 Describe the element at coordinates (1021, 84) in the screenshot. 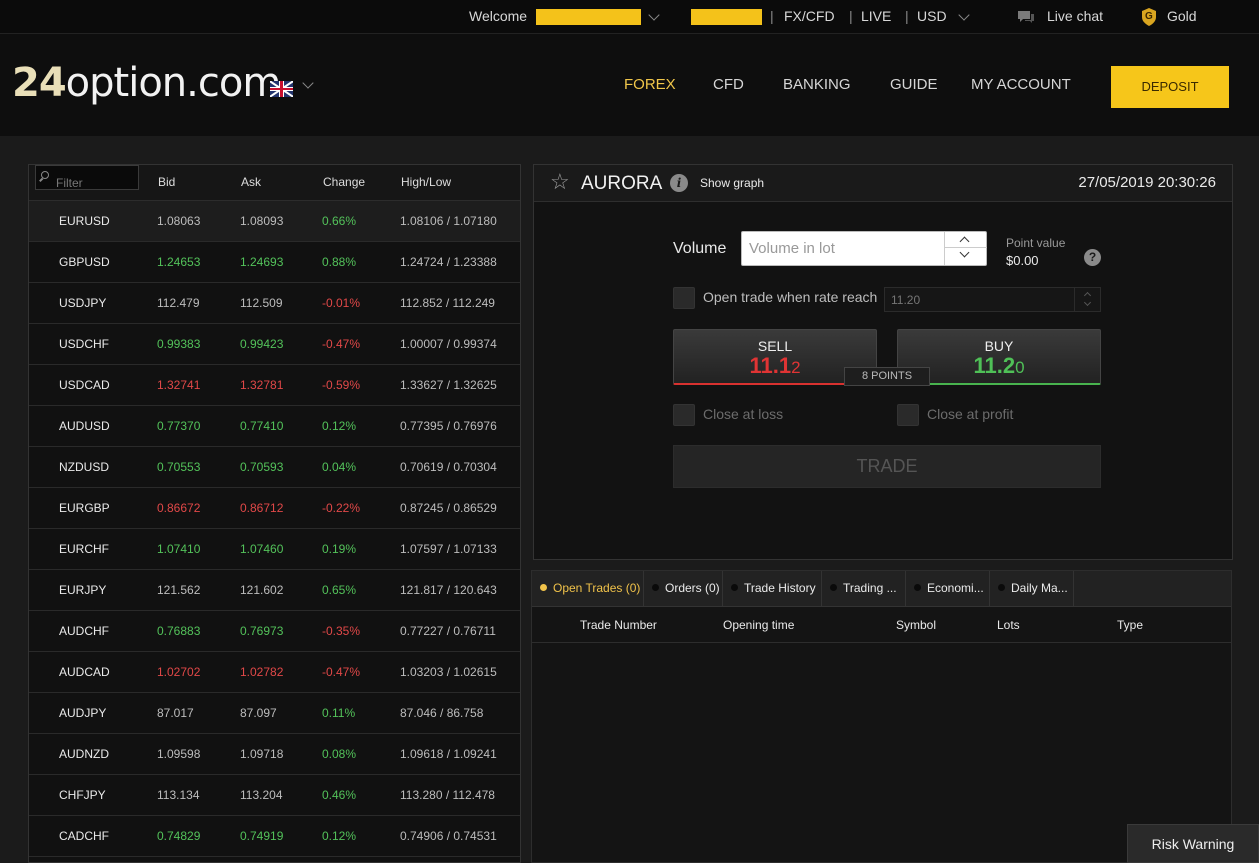

I see `nav-my-account: MY ACCOUNT` at that location.